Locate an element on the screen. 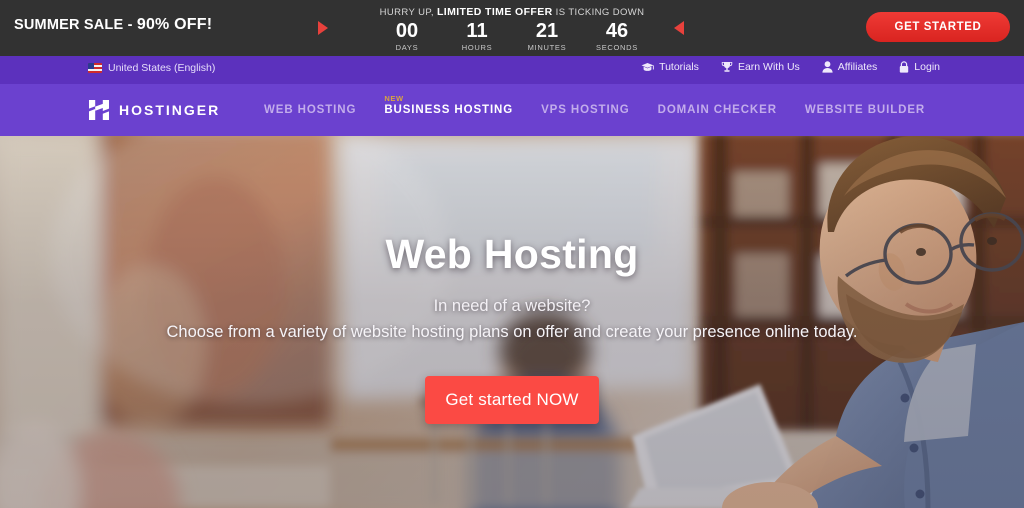  nav-item-vps-hosting: VPS HOSTING is located at coordinates (585, 110).